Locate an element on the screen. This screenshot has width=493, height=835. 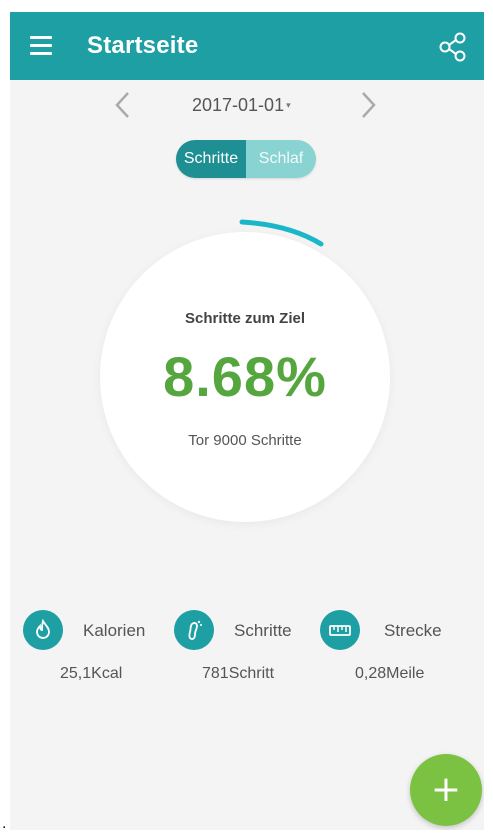
app-bar: Startseite is located at coordinates (247, 46).